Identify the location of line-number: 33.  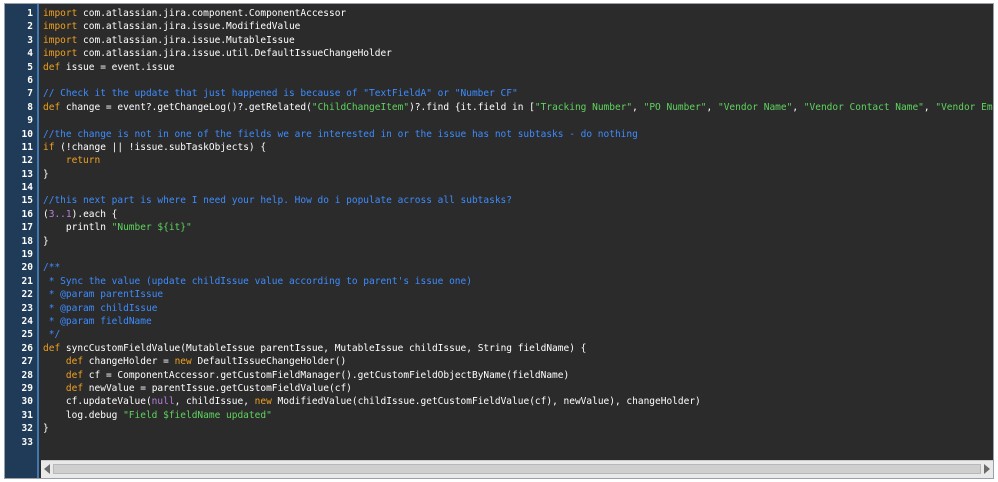
(27, 442).